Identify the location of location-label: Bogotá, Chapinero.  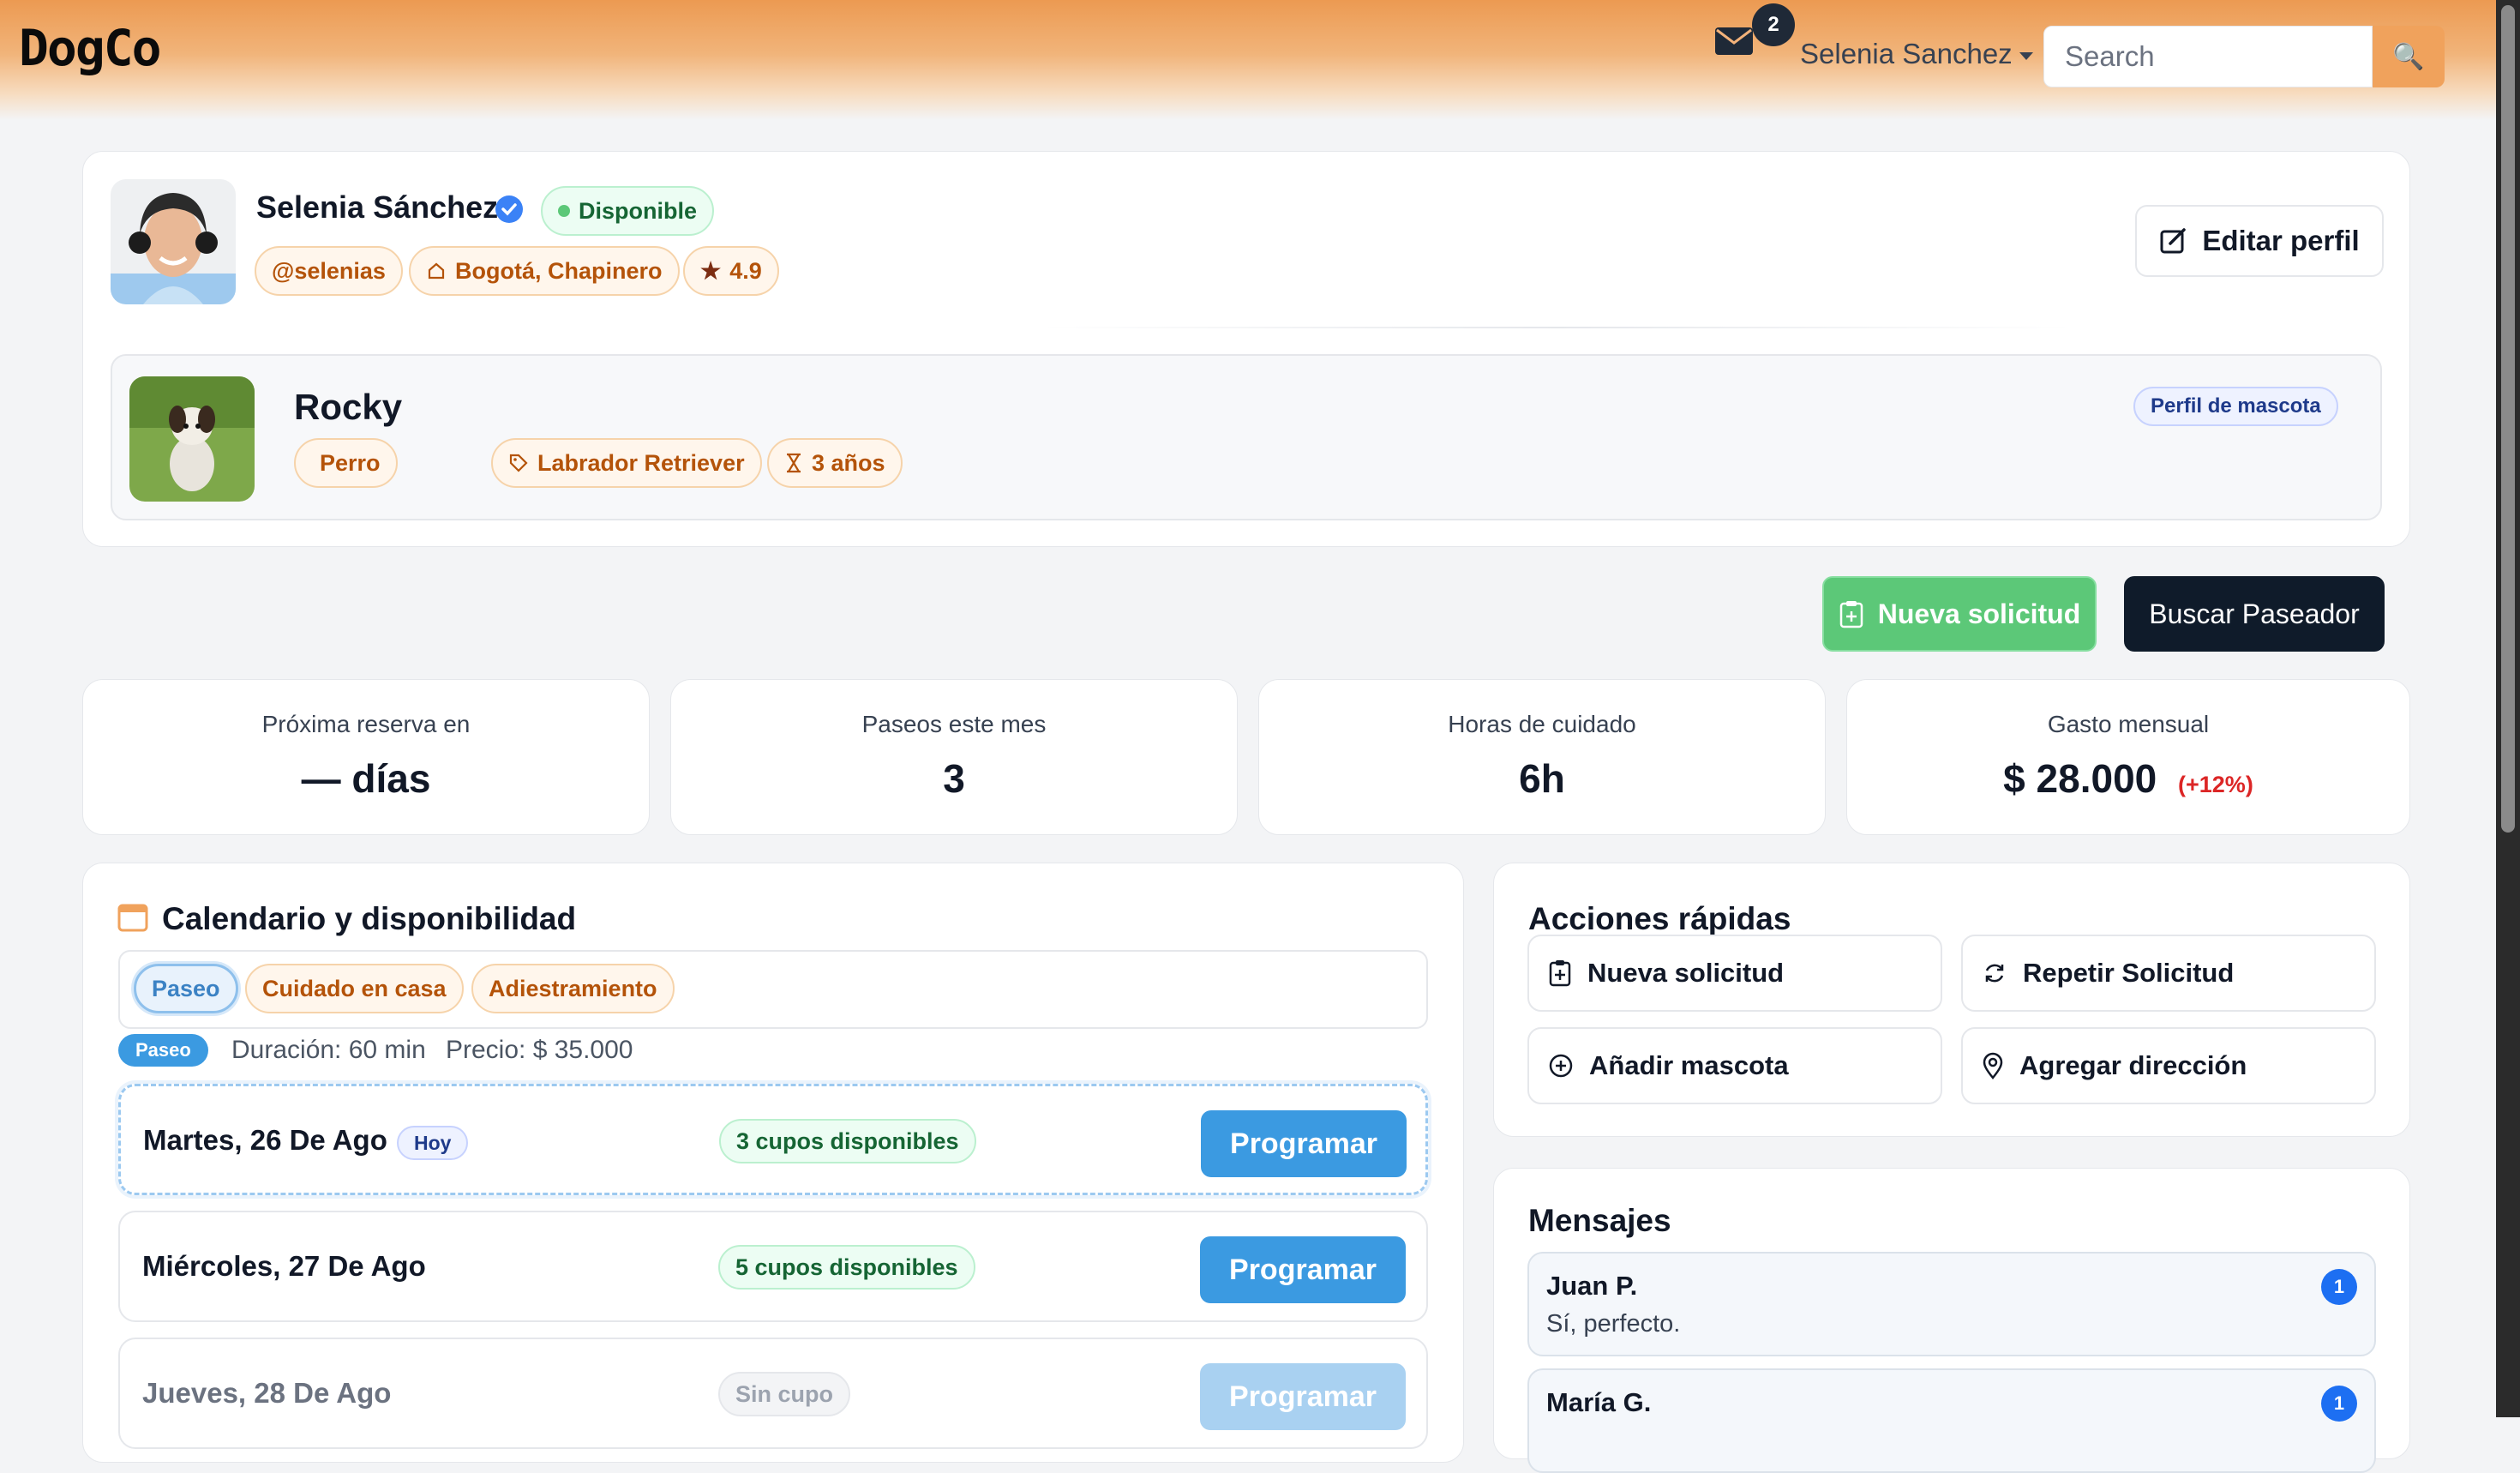
(559, 270).